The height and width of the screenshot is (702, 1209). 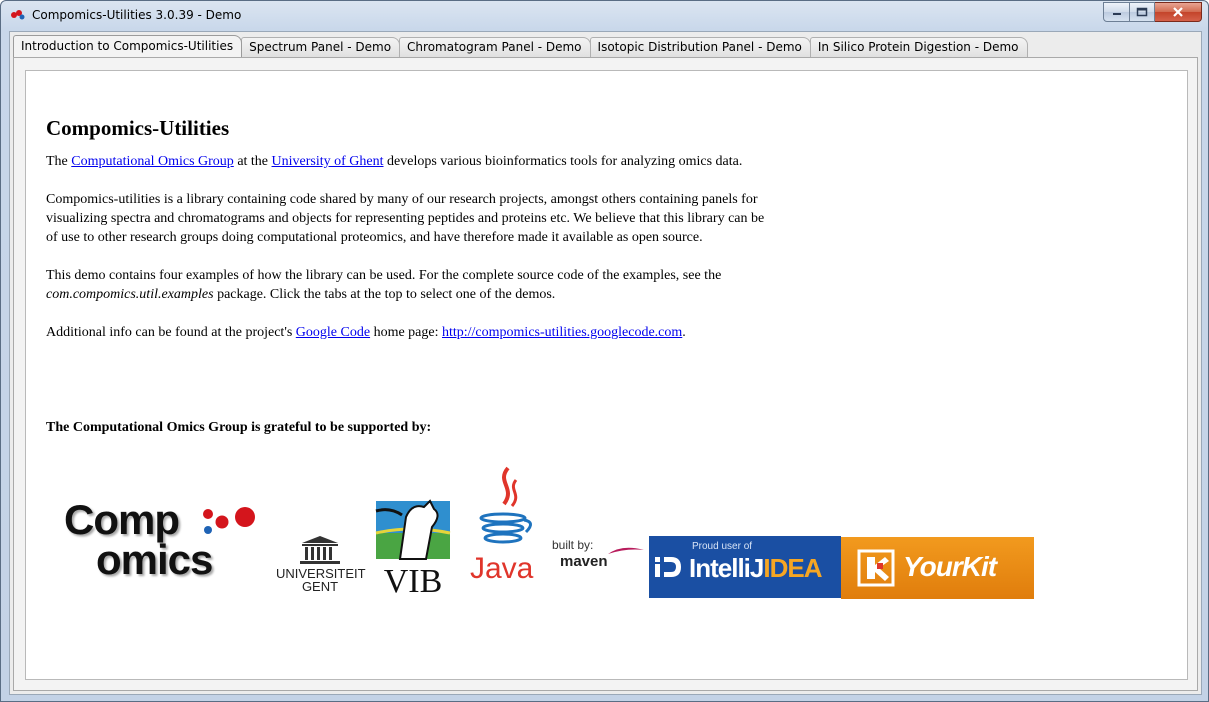 I want to click on window-controls, so click(x=1152, y=12).